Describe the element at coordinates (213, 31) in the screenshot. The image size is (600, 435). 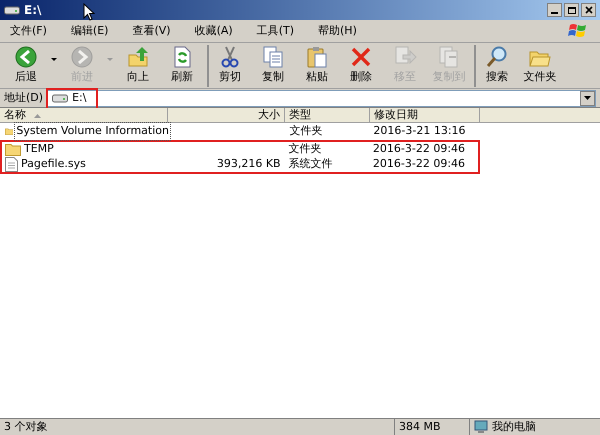
I see `menu-item: 收藏(A)` at that location.